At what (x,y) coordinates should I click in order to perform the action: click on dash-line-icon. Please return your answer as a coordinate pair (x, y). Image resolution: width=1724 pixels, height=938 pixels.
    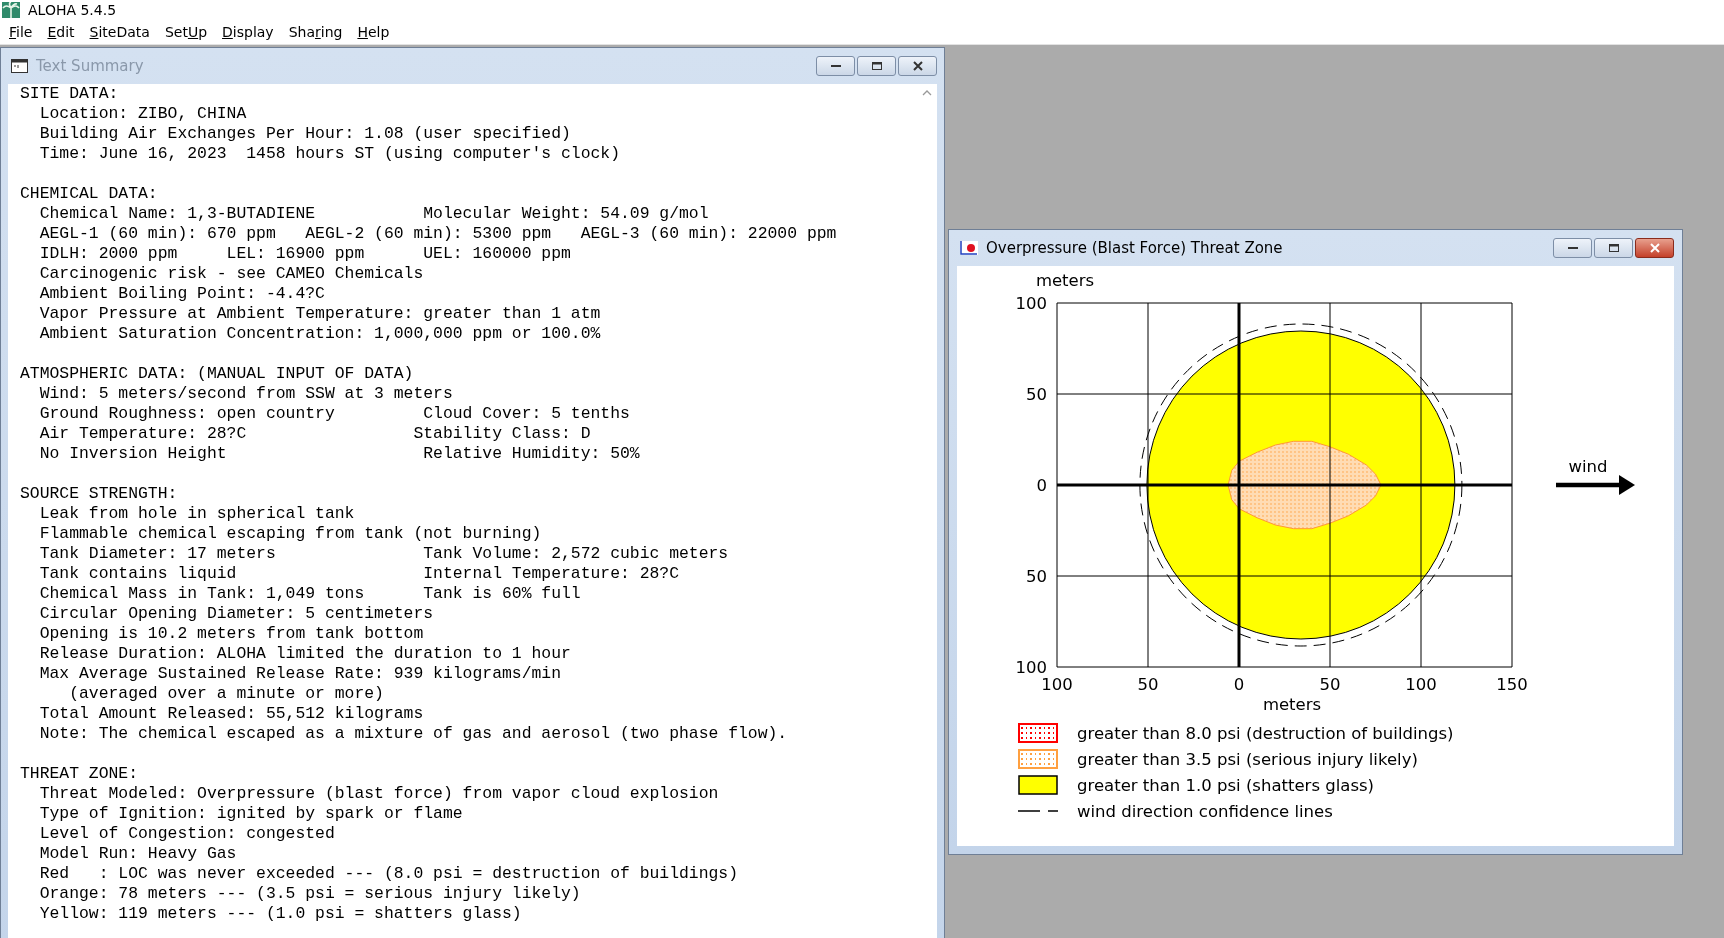
    Looking at the image, I should click on (1038, 811).